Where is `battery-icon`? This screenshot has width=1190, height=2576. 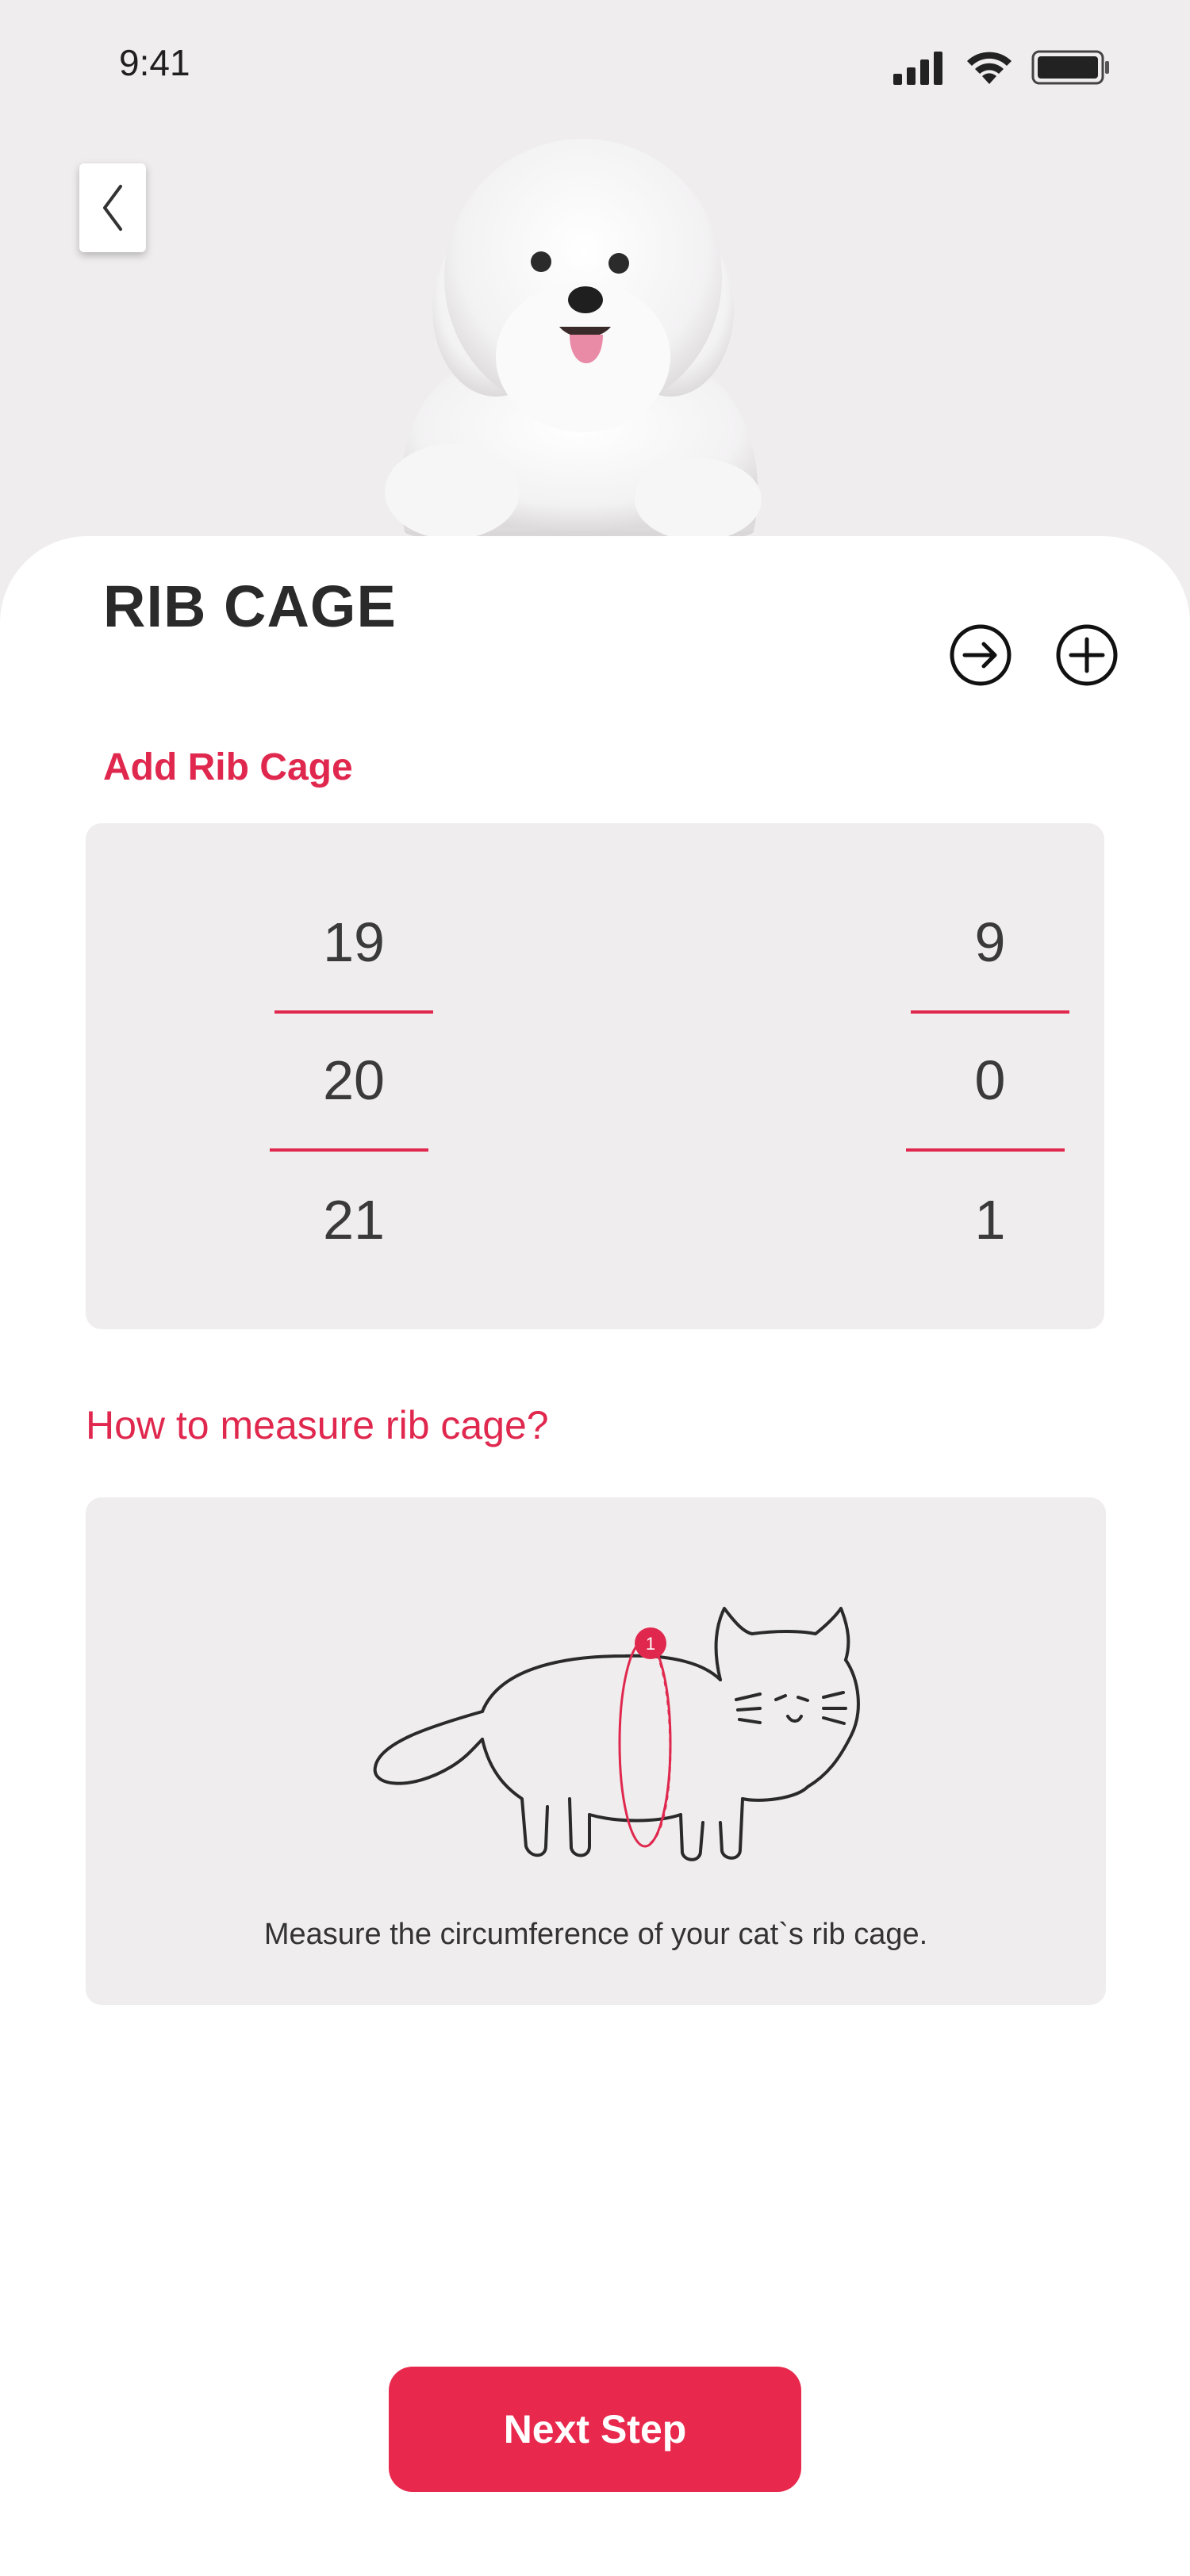
battery-icon is located at coordinates (1070, 68).